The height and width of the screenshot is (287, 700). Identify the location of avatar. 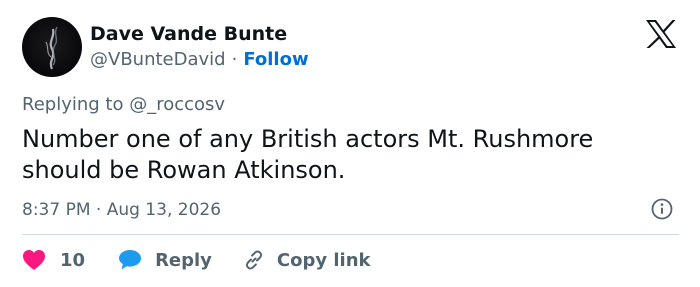
(52, 47).